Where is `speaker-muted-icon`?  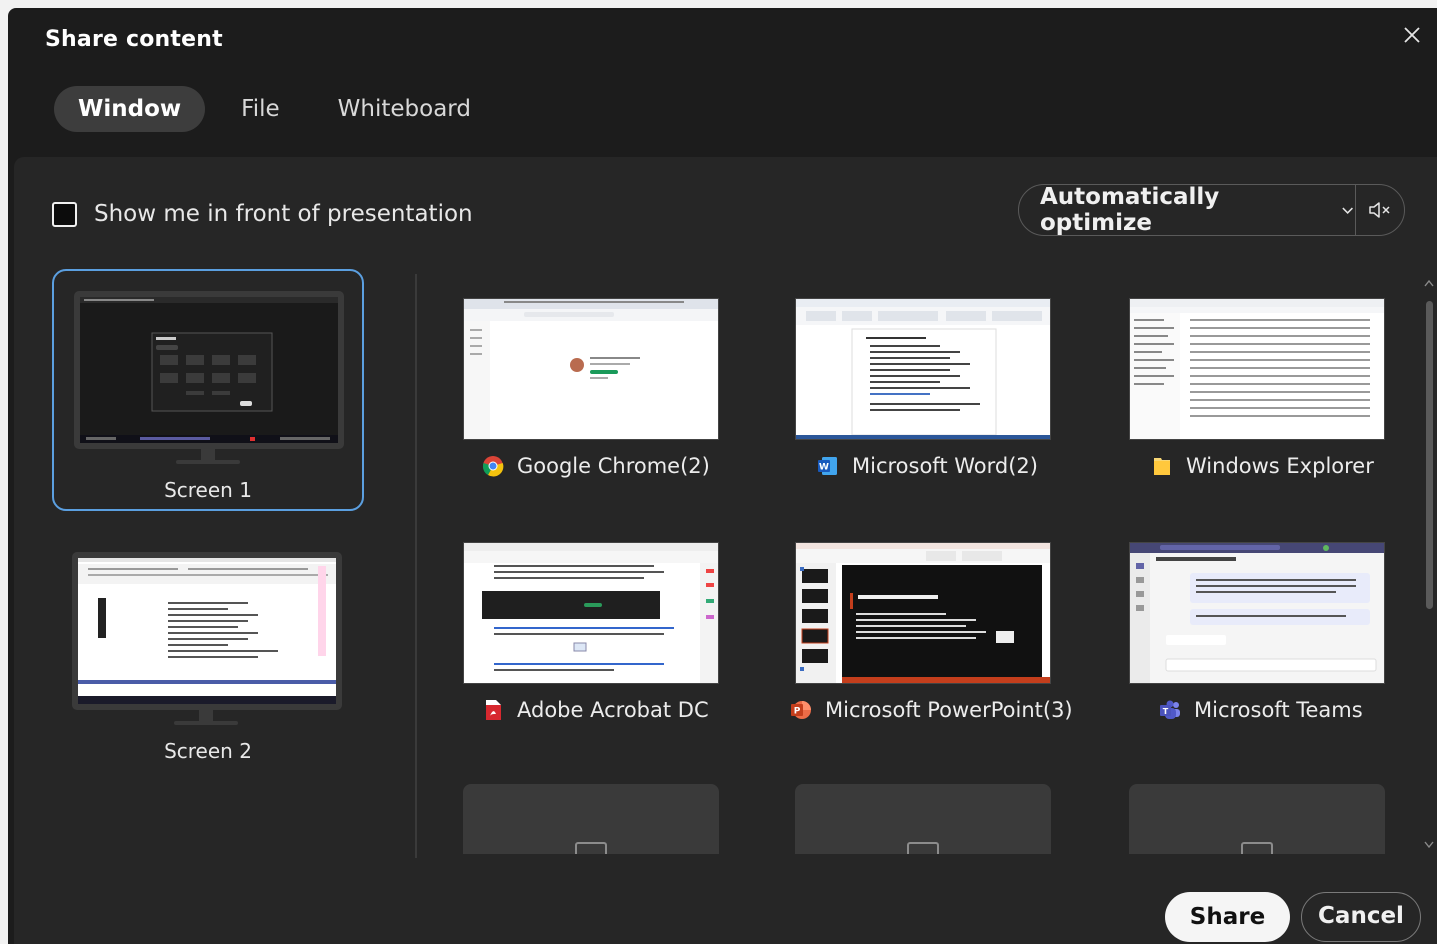
speaker-muted-icon is located at coordinates (1379, 210).